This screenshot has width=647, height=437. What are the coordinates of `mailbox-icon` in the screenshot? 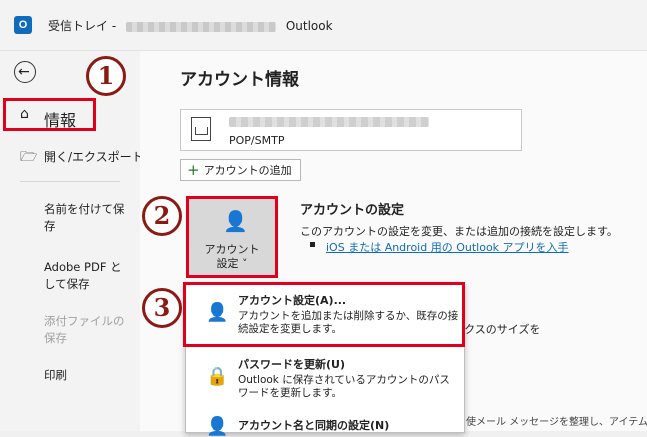 It's located at (201, 129).